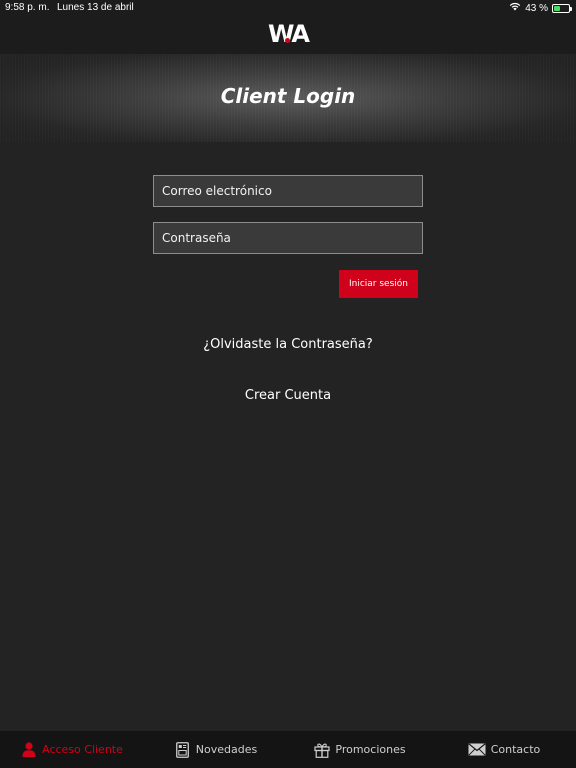 This screenshot has height=768, width=576. Describe the element at coordinates (536, 8) in the screenshot. I see `battery-percent: 43 %` at that location.